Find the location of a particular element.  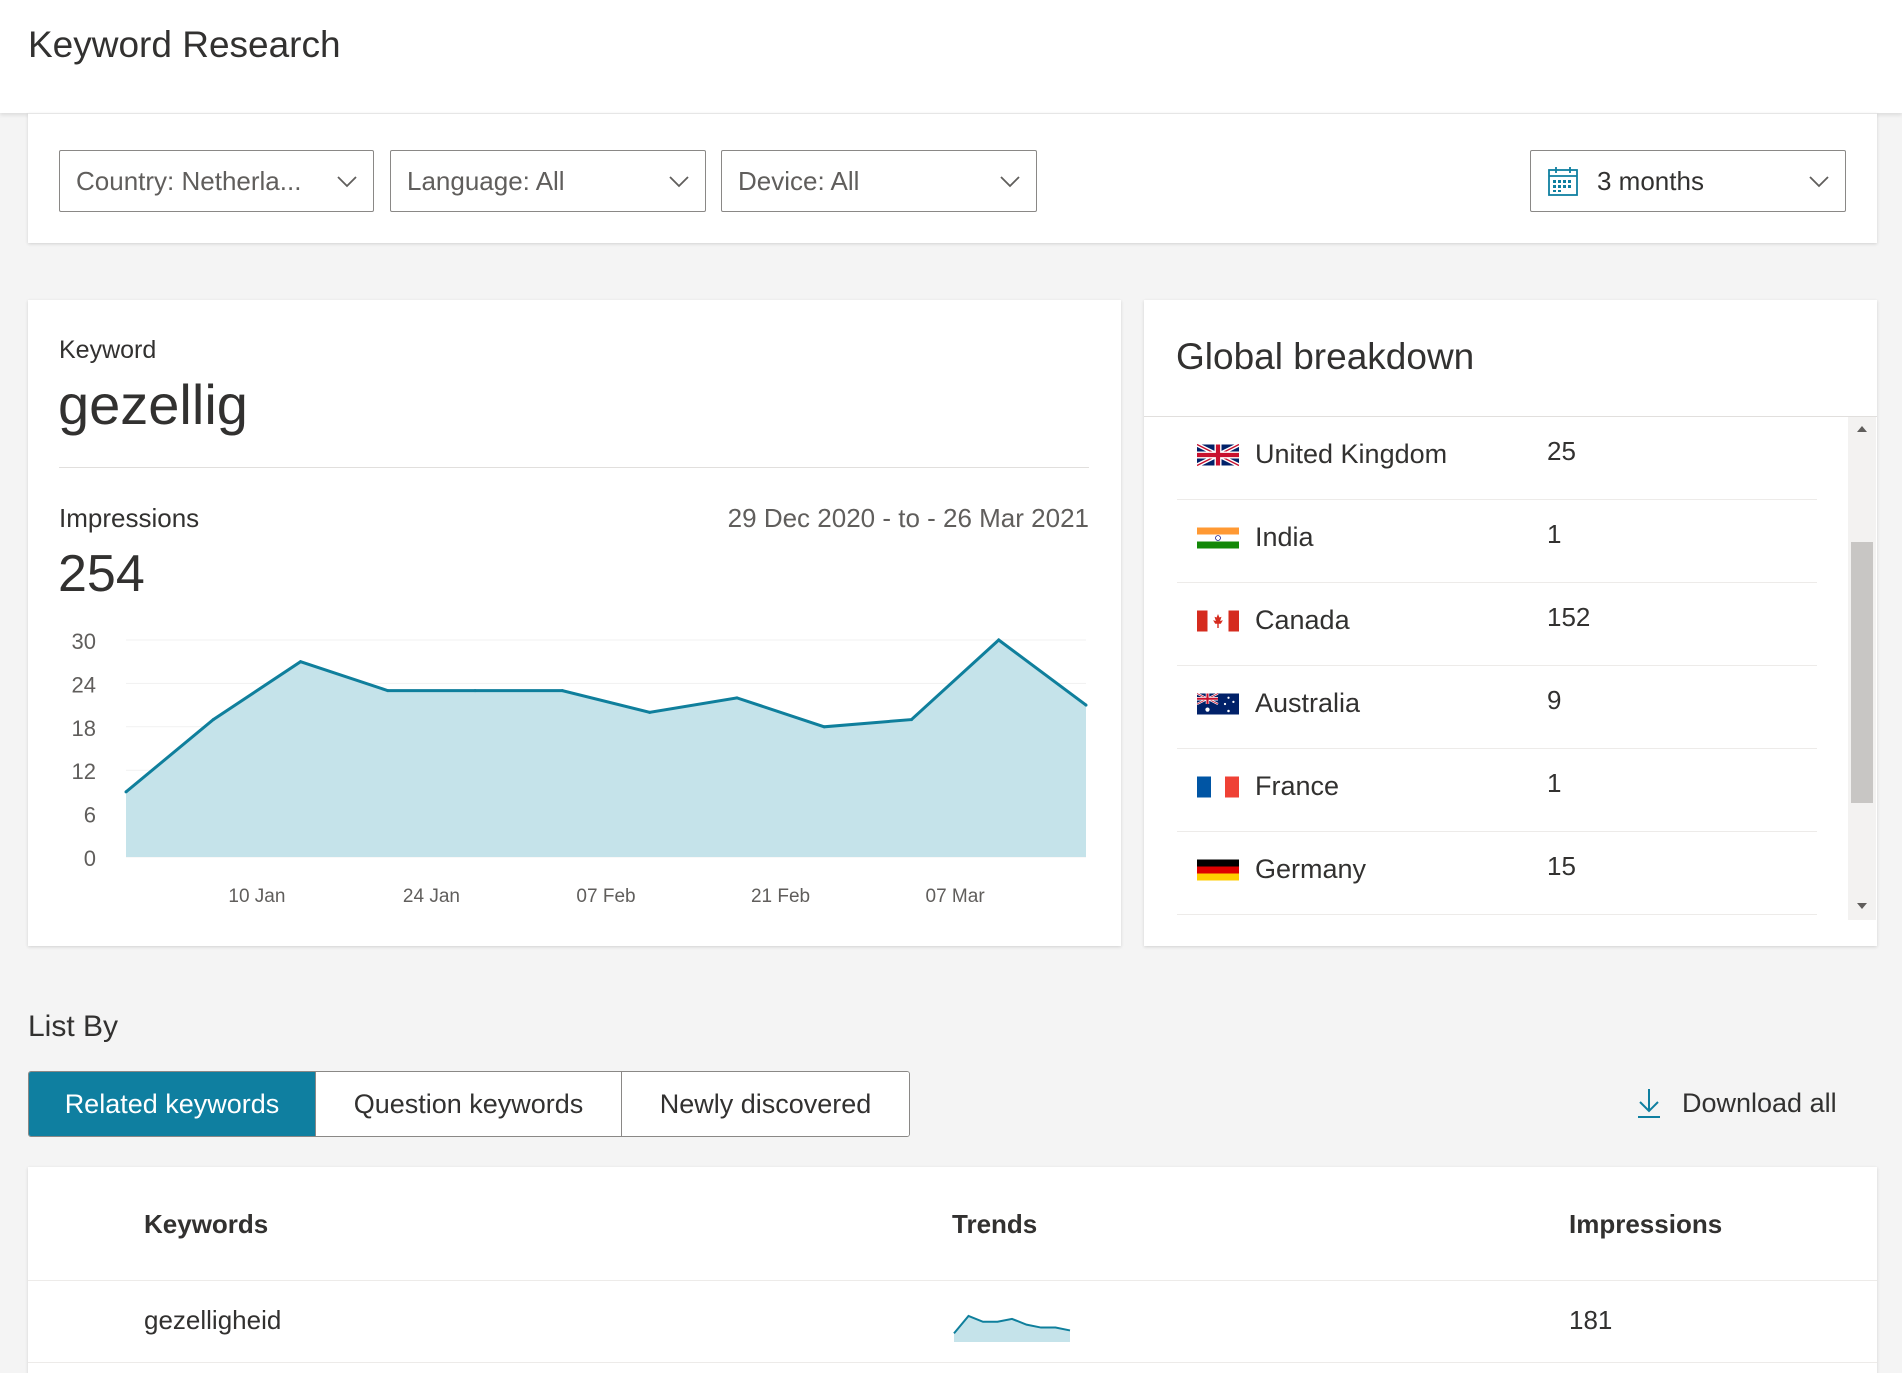

period-dropdown: 3 months is located at coordinates (1688, 181).